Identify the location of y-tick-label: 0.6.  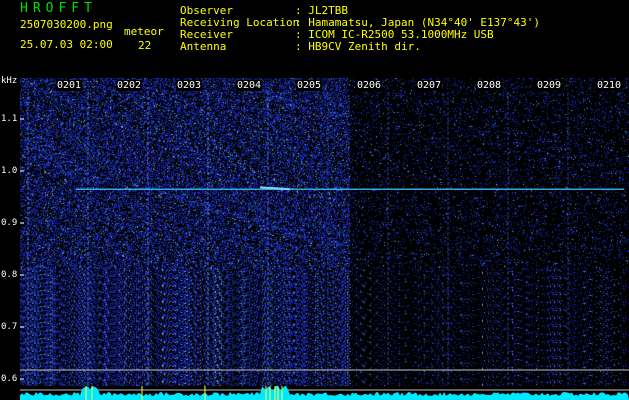
(9, 379).